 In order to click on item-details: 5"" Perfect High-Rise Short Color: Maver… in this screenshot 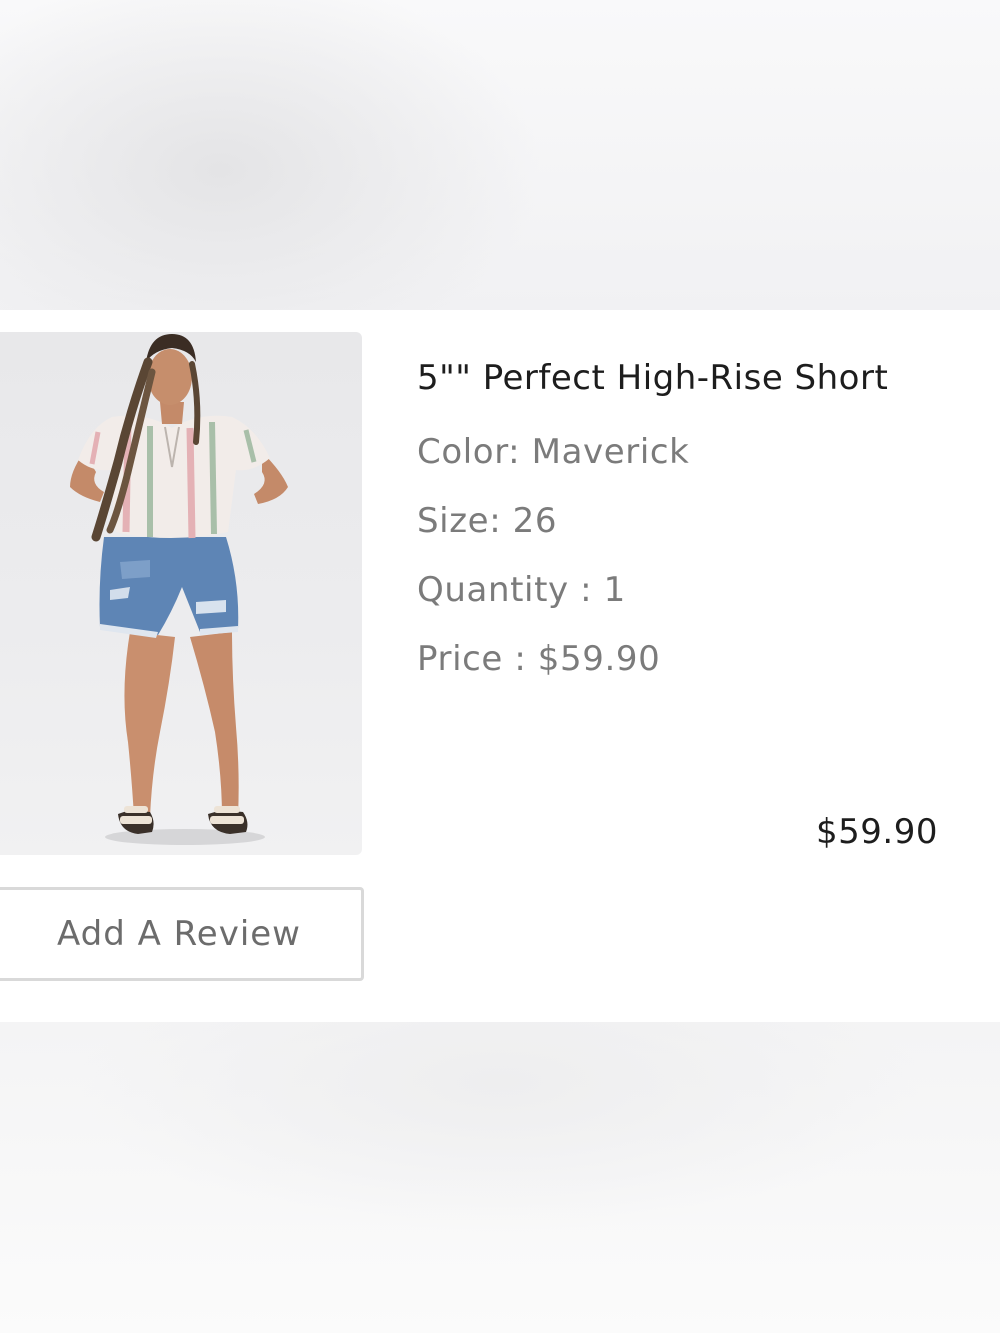, I will do `click(697, 518)`.